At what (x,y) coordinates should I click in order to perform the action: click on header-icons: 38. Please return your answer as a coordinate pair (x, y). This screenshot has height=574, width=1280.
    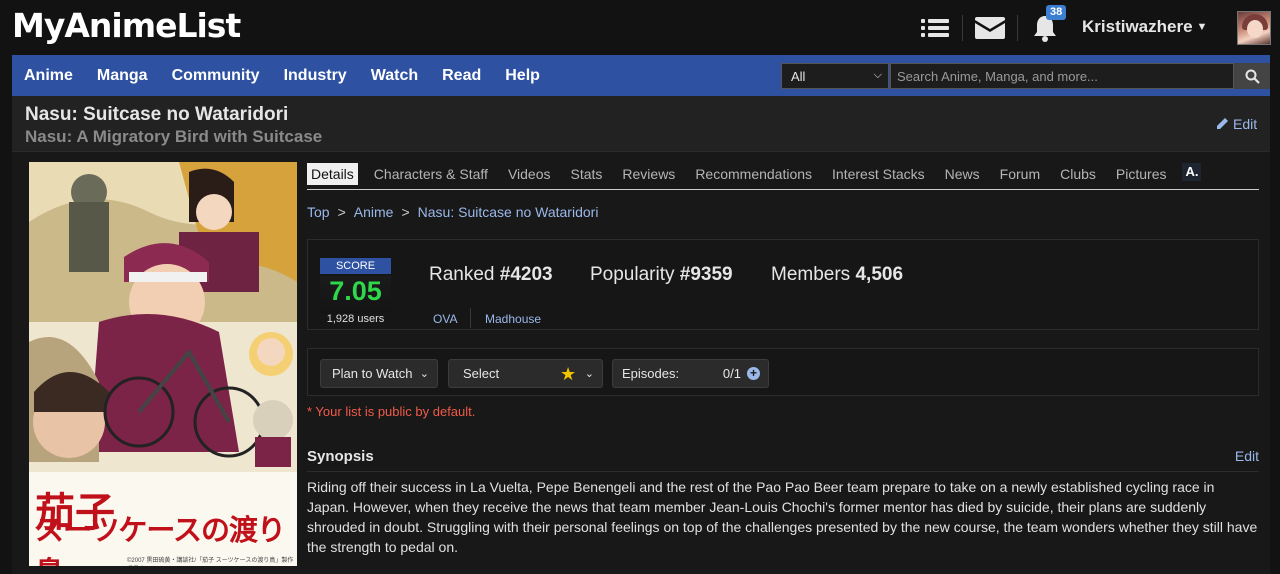
    Looking at the image, I should click on (992, 25).